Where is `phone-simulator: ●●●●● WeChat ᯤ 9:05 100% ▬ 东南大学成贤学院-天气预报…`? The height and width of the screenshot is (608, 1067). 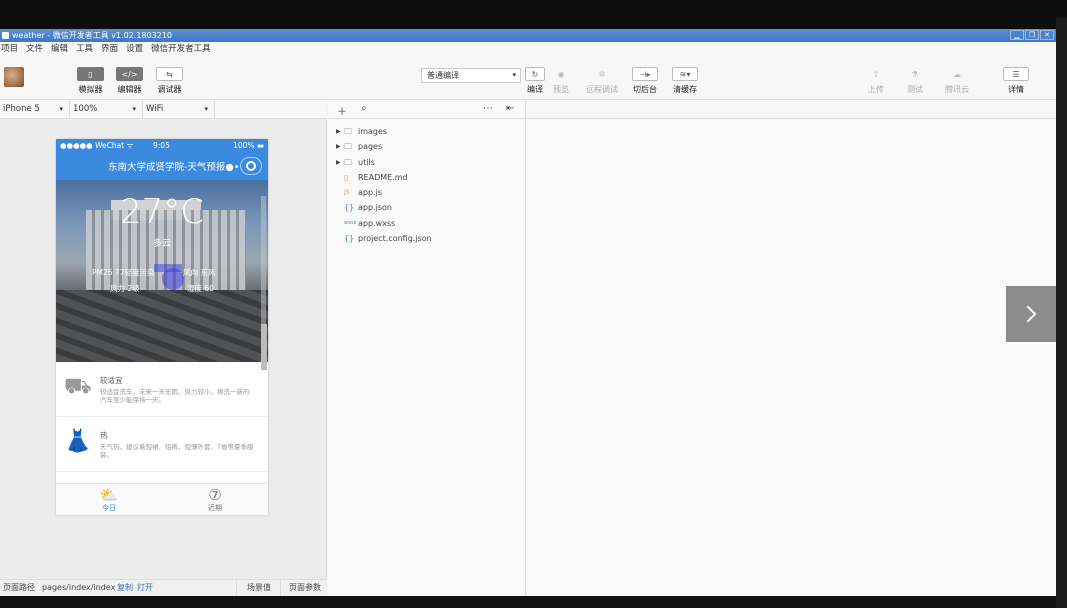
phone-simulator: ●●●●● WeChat ᯤ 9:05 100% ▬ 东南大学成贤学院-天气预报… is located at coordinates (162, 327).